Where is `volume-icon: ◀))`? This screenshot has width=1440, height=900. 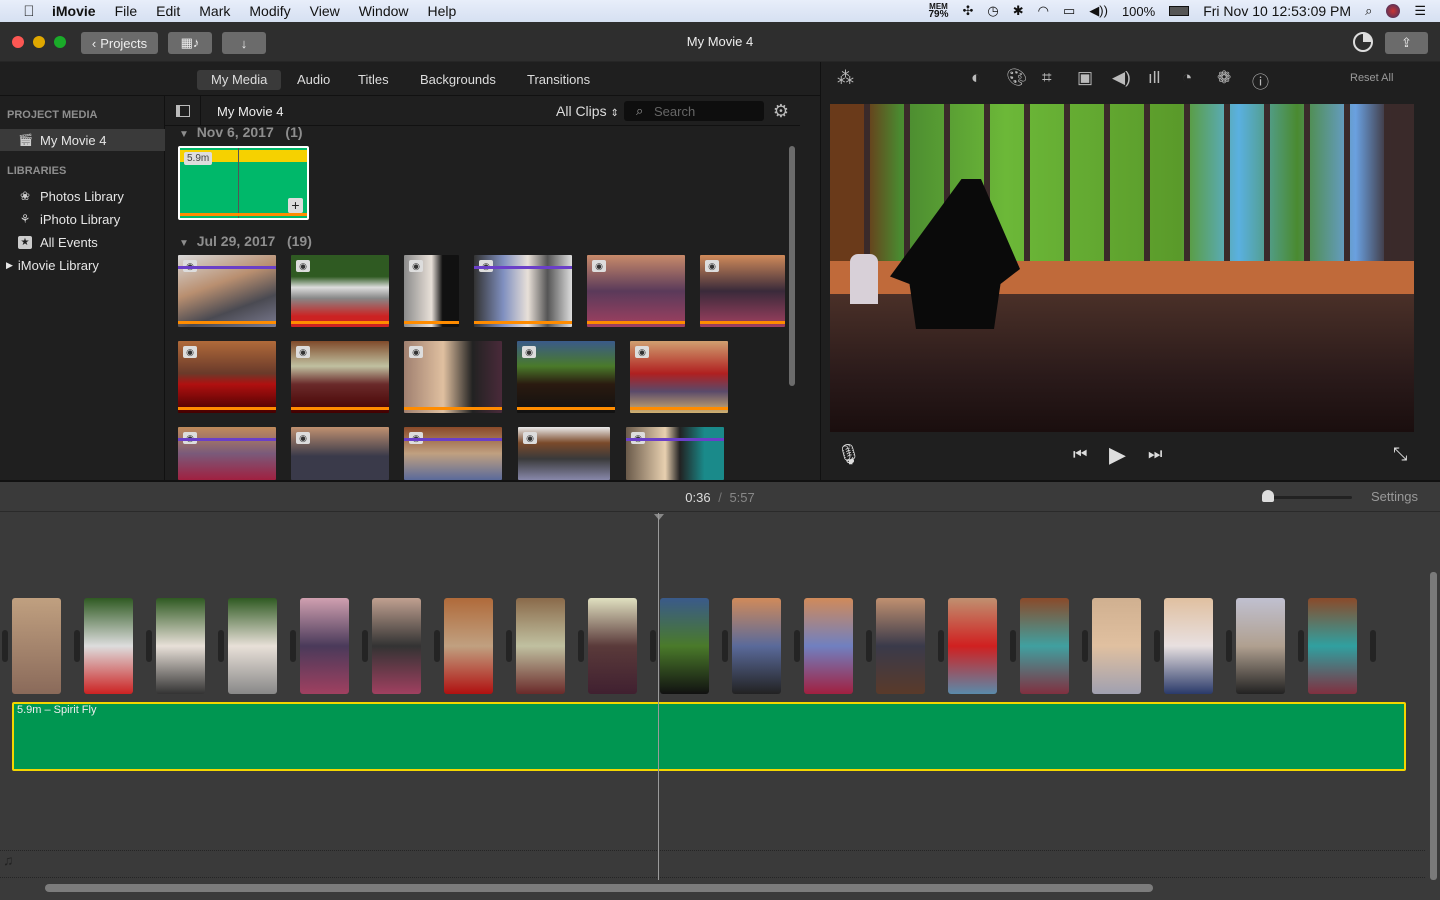 volume-icon: ◀)) is located at coordinates (1098, 11).